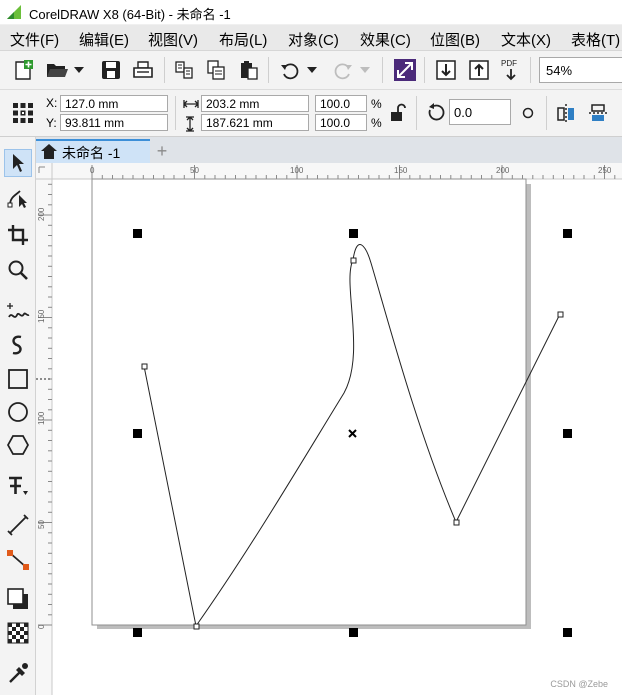 This screenshot has width=622, height=695. What do you see at coordinates (605, 170) in the screenshot?
I see `h-ruler-label-250: 250` at bounding box center [605, 170].